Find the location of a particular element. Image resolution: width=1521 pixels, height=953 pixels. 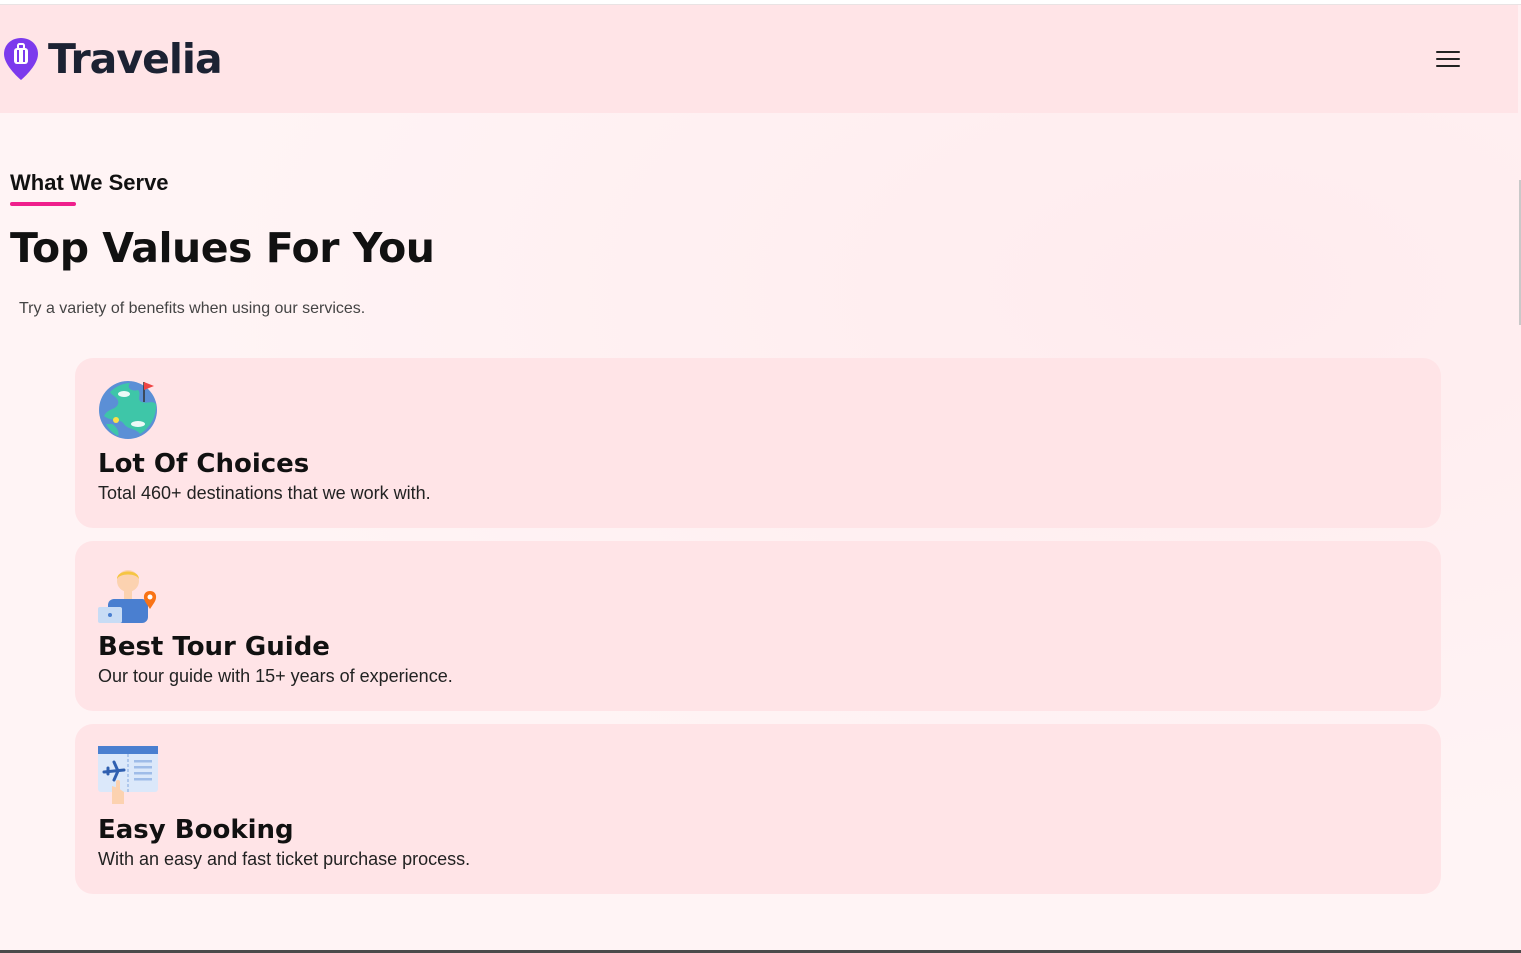

card-title: Best Tour Guide is located at coordinates (214, 647).